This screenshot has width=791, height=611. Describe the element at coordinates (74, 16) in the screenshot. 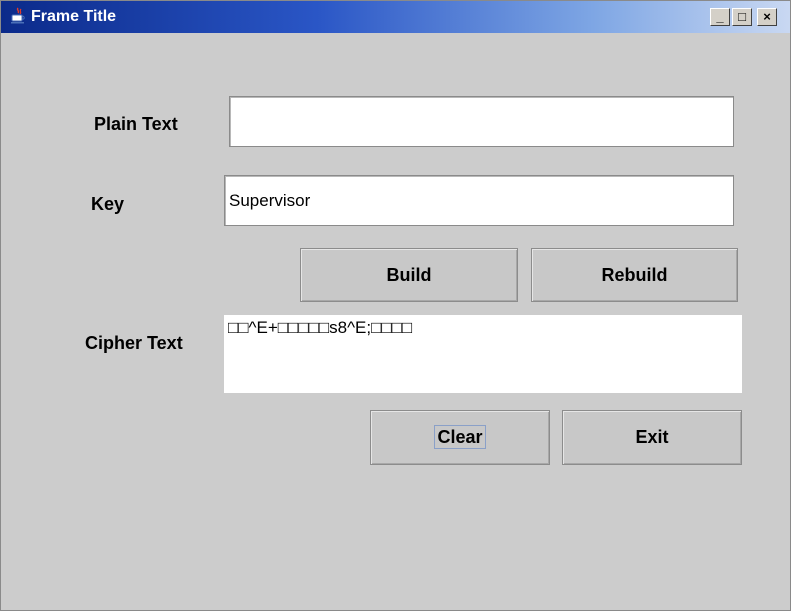

I see `window-title: Frame Title` at that location.